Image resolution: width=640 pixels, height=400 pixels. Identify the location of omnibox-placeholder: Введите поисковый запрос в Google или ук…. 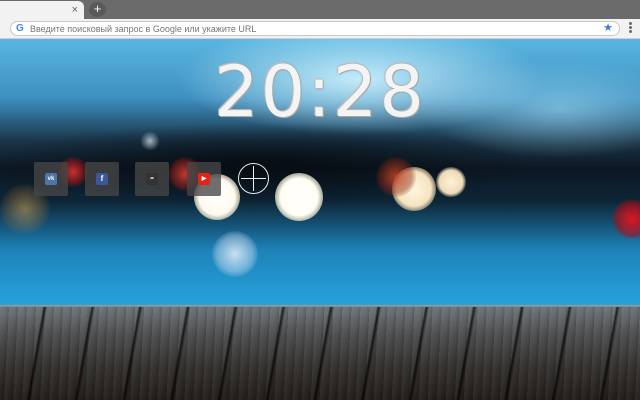
(143, 29).